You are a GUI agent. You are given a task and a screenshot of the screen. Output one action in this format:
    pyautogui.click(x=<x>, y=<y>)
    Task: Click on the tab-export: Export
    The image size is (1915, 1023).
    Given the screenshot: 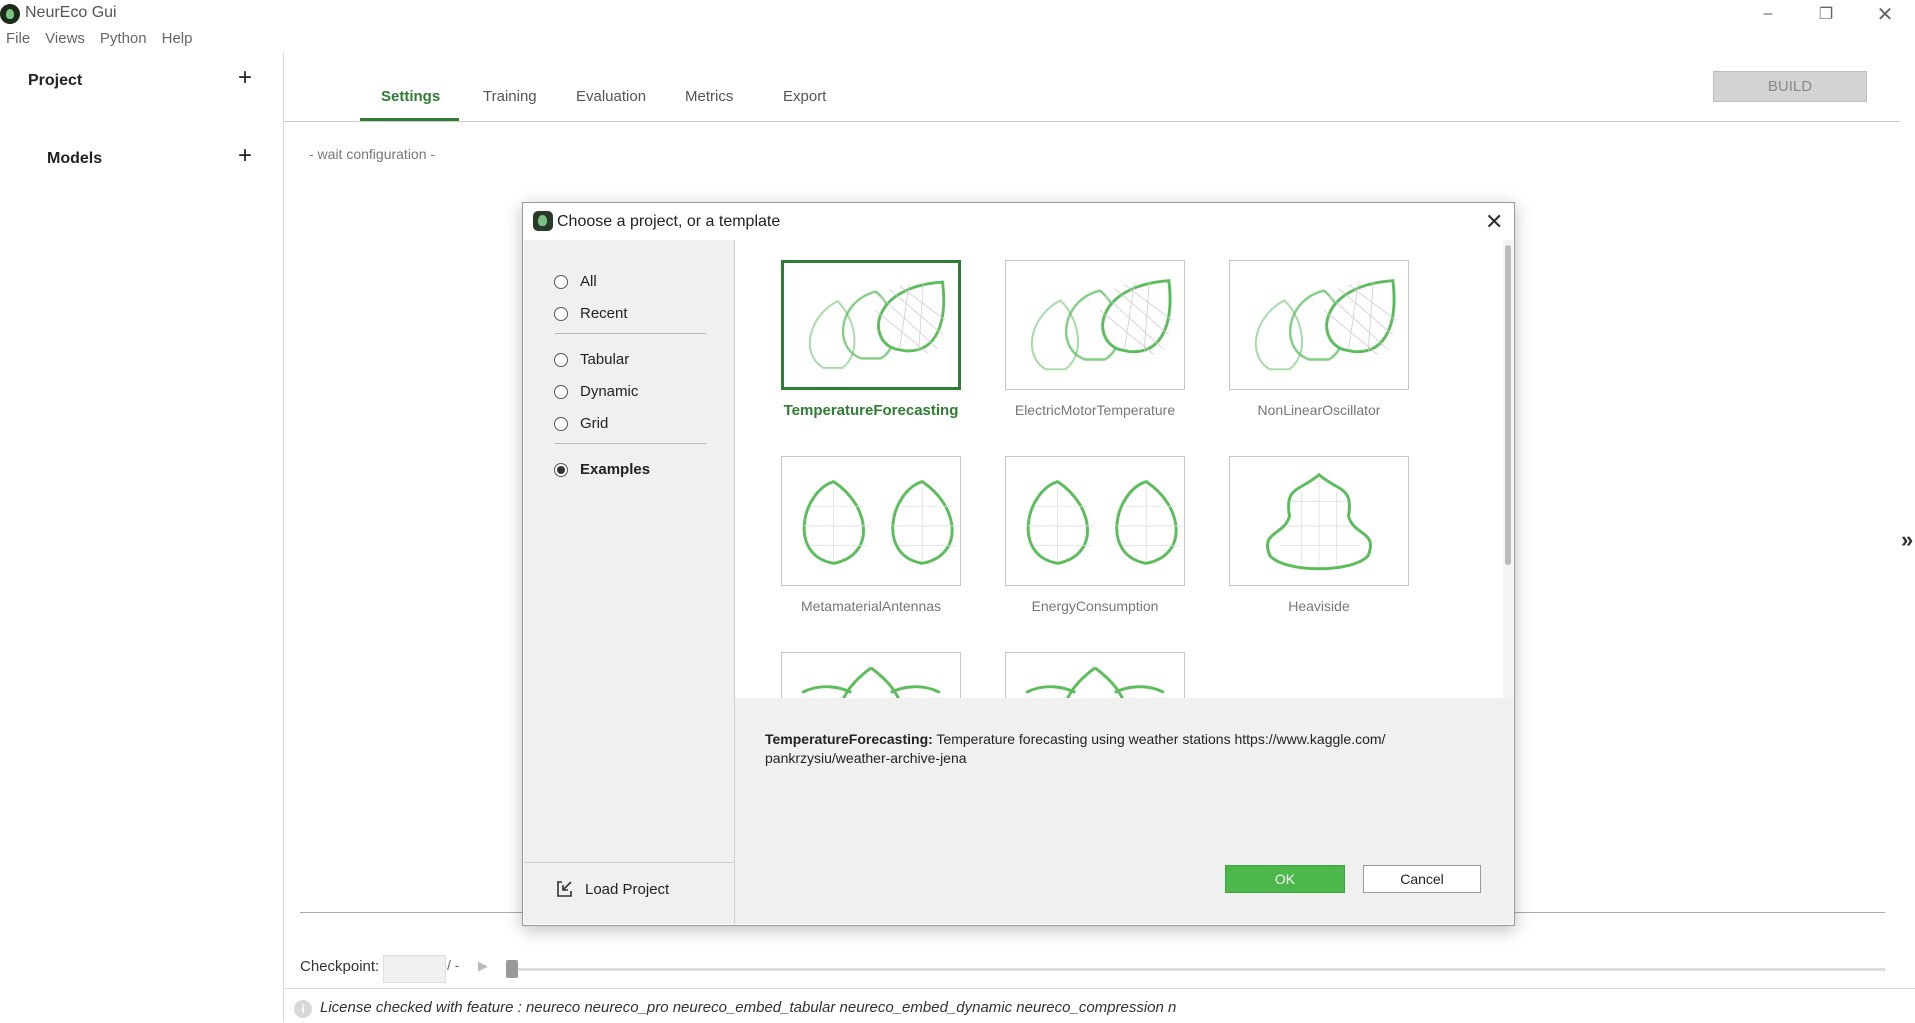 What is the action you would take?
    pyautogui.click(x=804, y=96)
    